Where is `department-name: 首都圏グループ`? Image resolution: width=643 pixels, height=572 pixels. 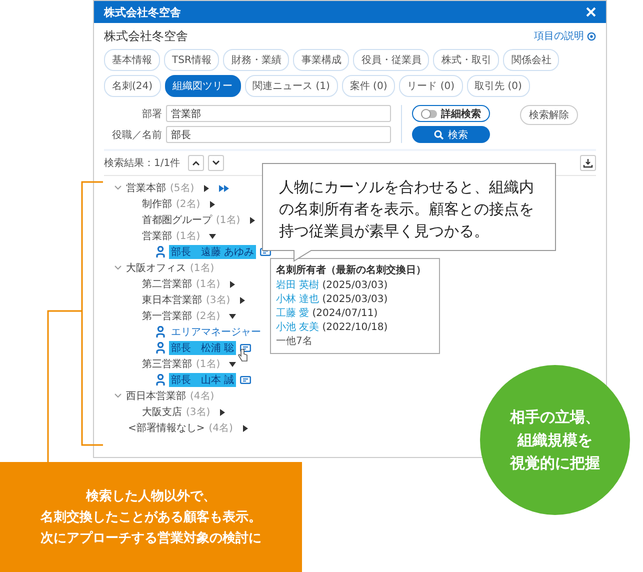 department-name: 首都圏グループ is located at coordinates (177, 220).